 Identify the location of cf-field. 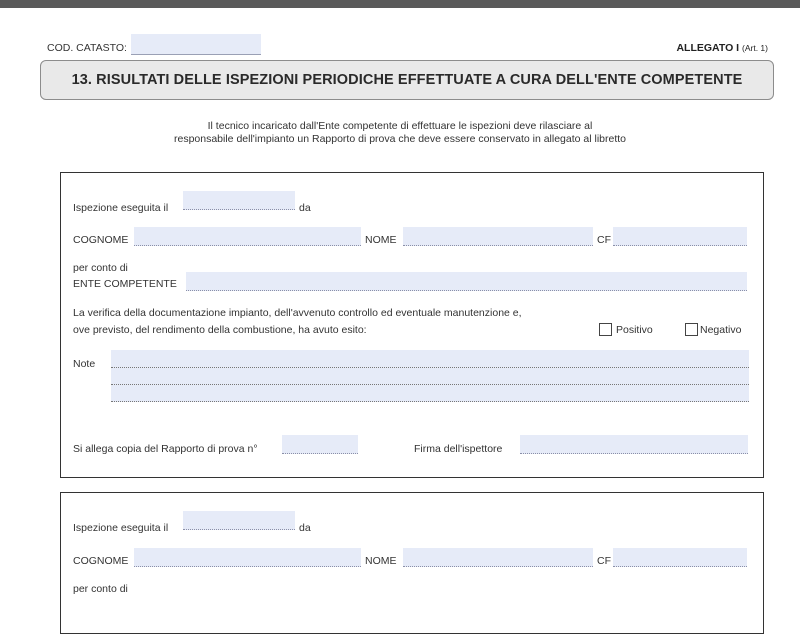
(680, 236).